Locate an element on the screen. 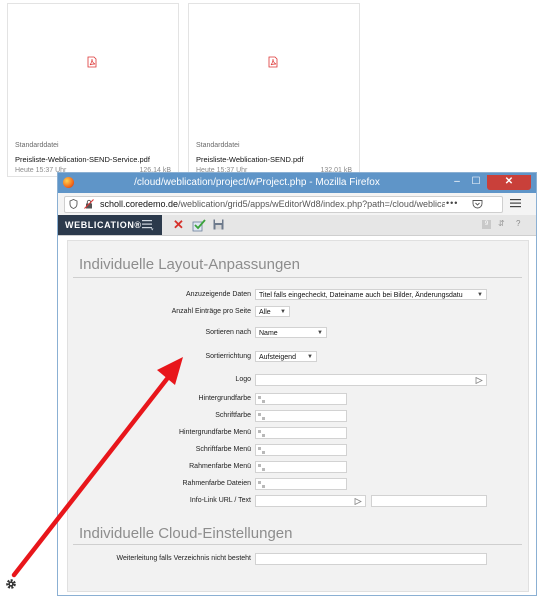 The height and width of the screenshot is (596, 537). link-picker-icon is located at coordinates (358, 501).